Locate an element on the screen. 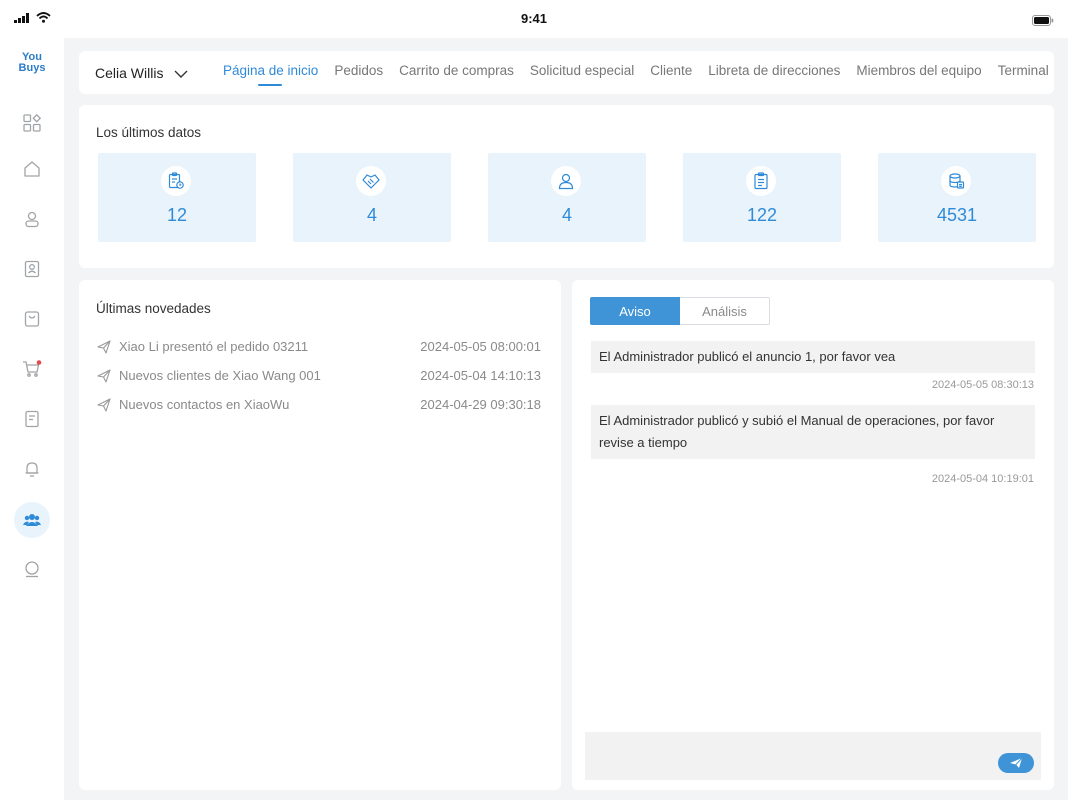  bell-icon is located at coordinates (32, 469).